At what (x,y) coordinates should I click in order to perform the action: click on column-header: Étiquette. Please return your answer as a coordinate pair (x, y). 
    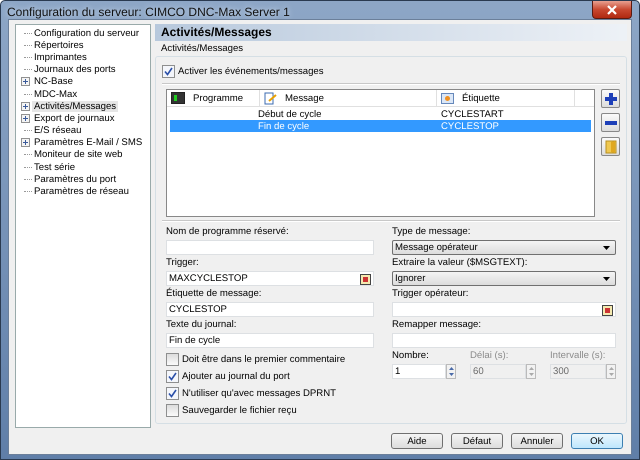
    Looking at the image, I should click on (506, 98).